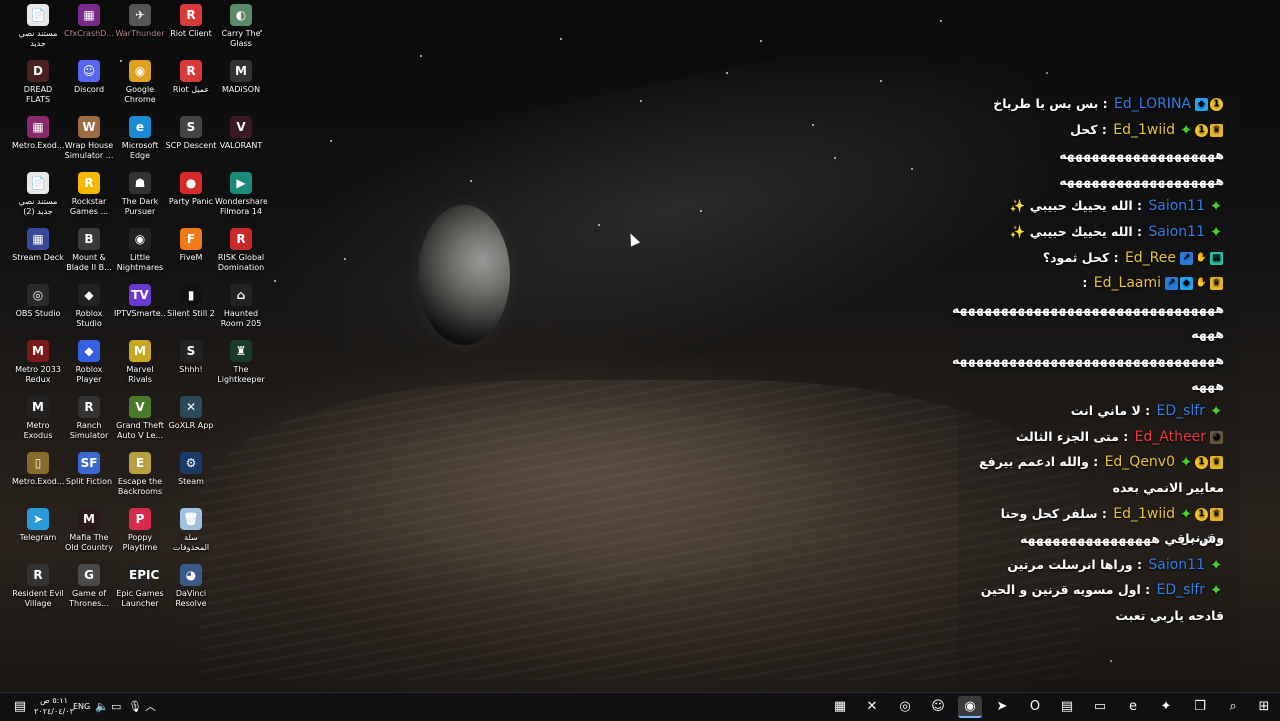 The height and width of the screenshot is (721, 1280). I want to click on chrome-taskbar-icon: ◉, so click(970, 707).